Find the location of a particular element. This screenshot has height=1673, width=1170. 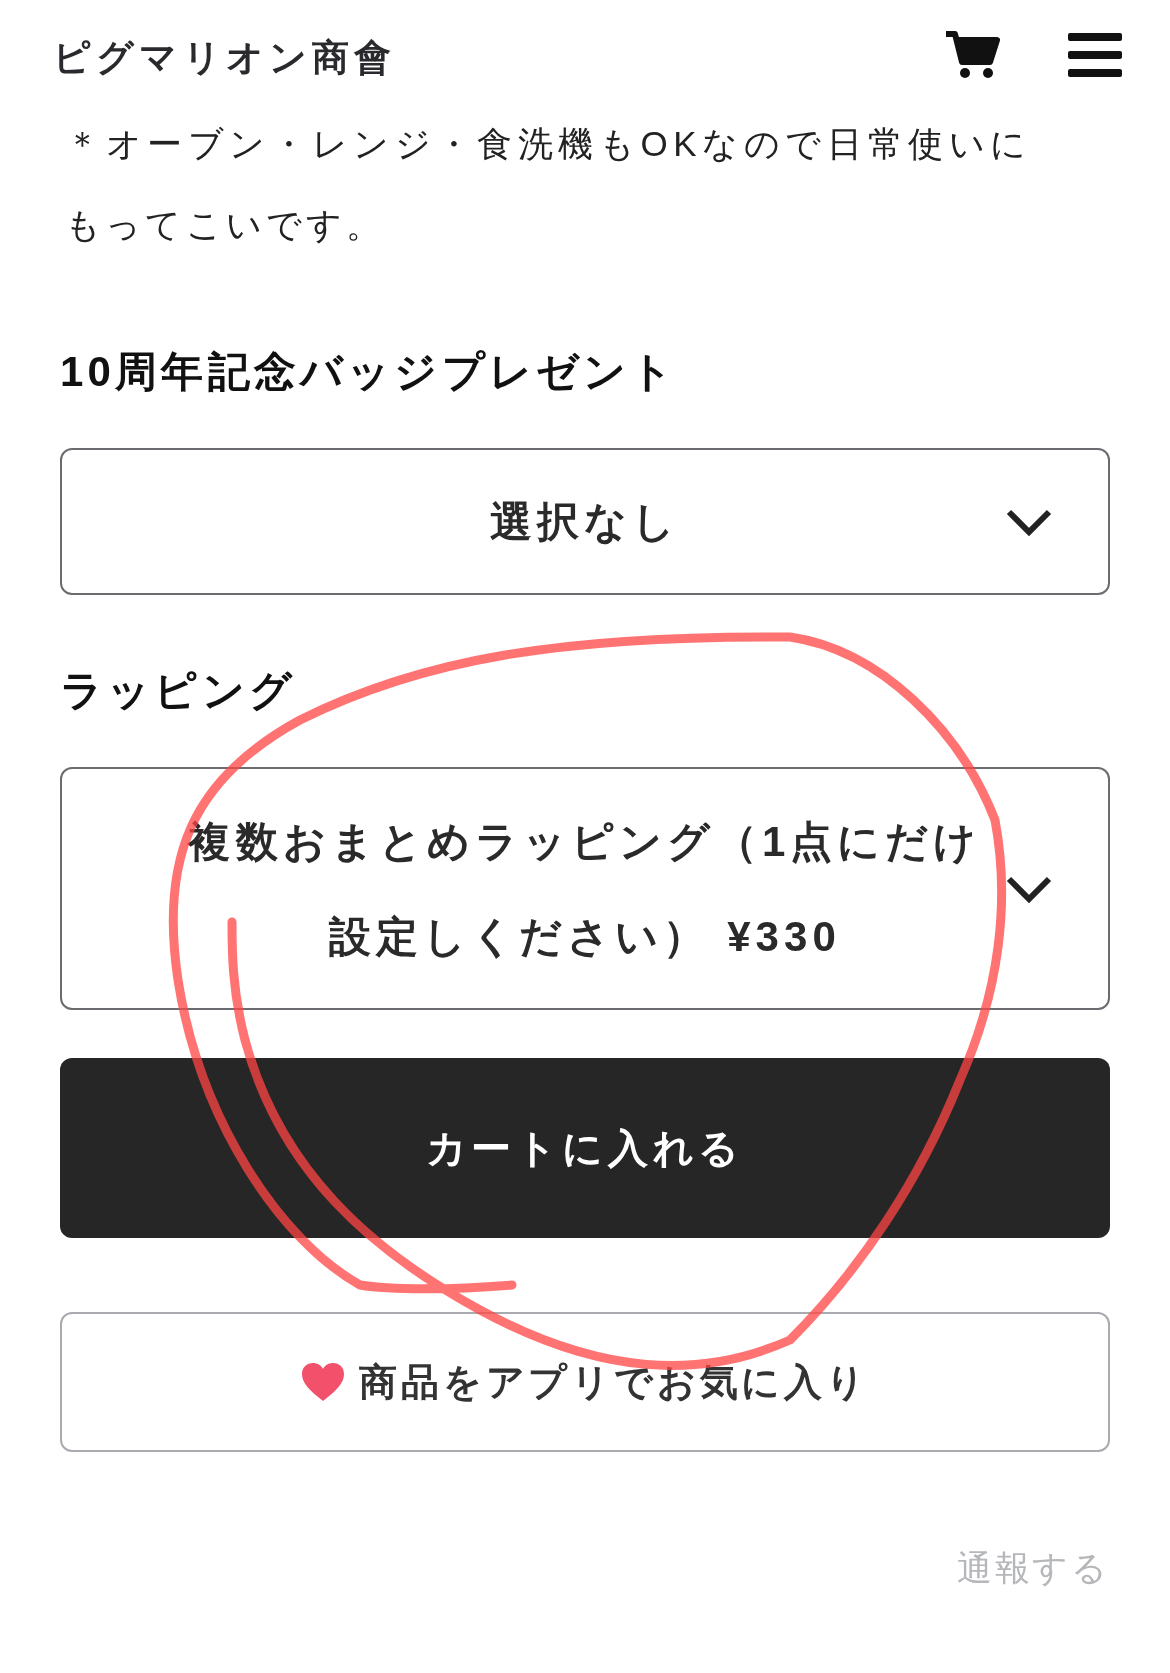

option-label: ラッピング is located at coordinates (178, 691).